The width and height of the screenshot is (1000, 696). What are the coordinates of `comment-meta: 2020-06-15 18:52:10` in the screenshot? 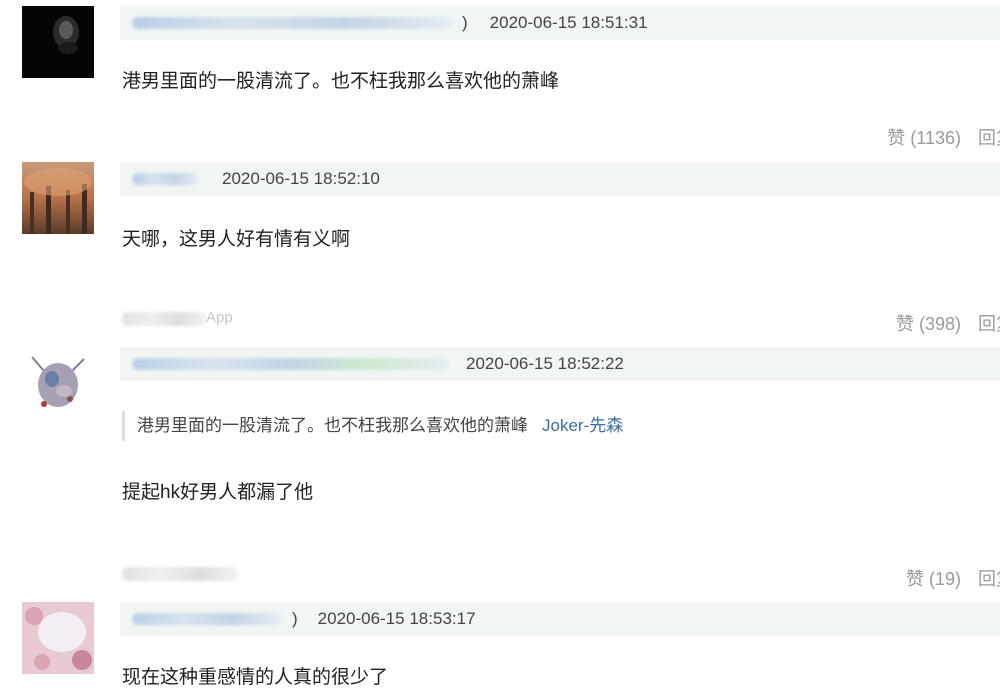 It's located at (560, 179).